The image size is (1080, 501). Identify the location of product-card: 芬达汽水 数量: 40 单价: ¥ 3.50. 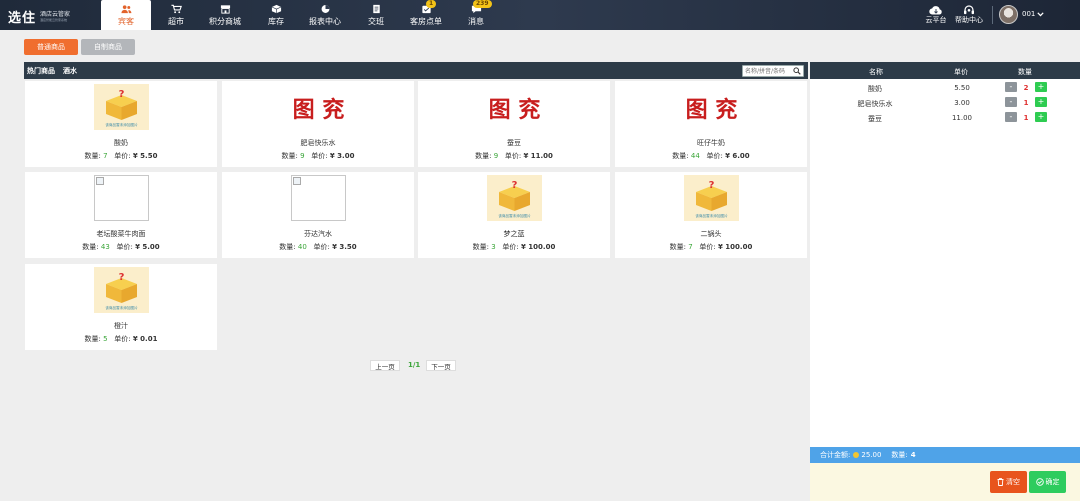
(318, 215).